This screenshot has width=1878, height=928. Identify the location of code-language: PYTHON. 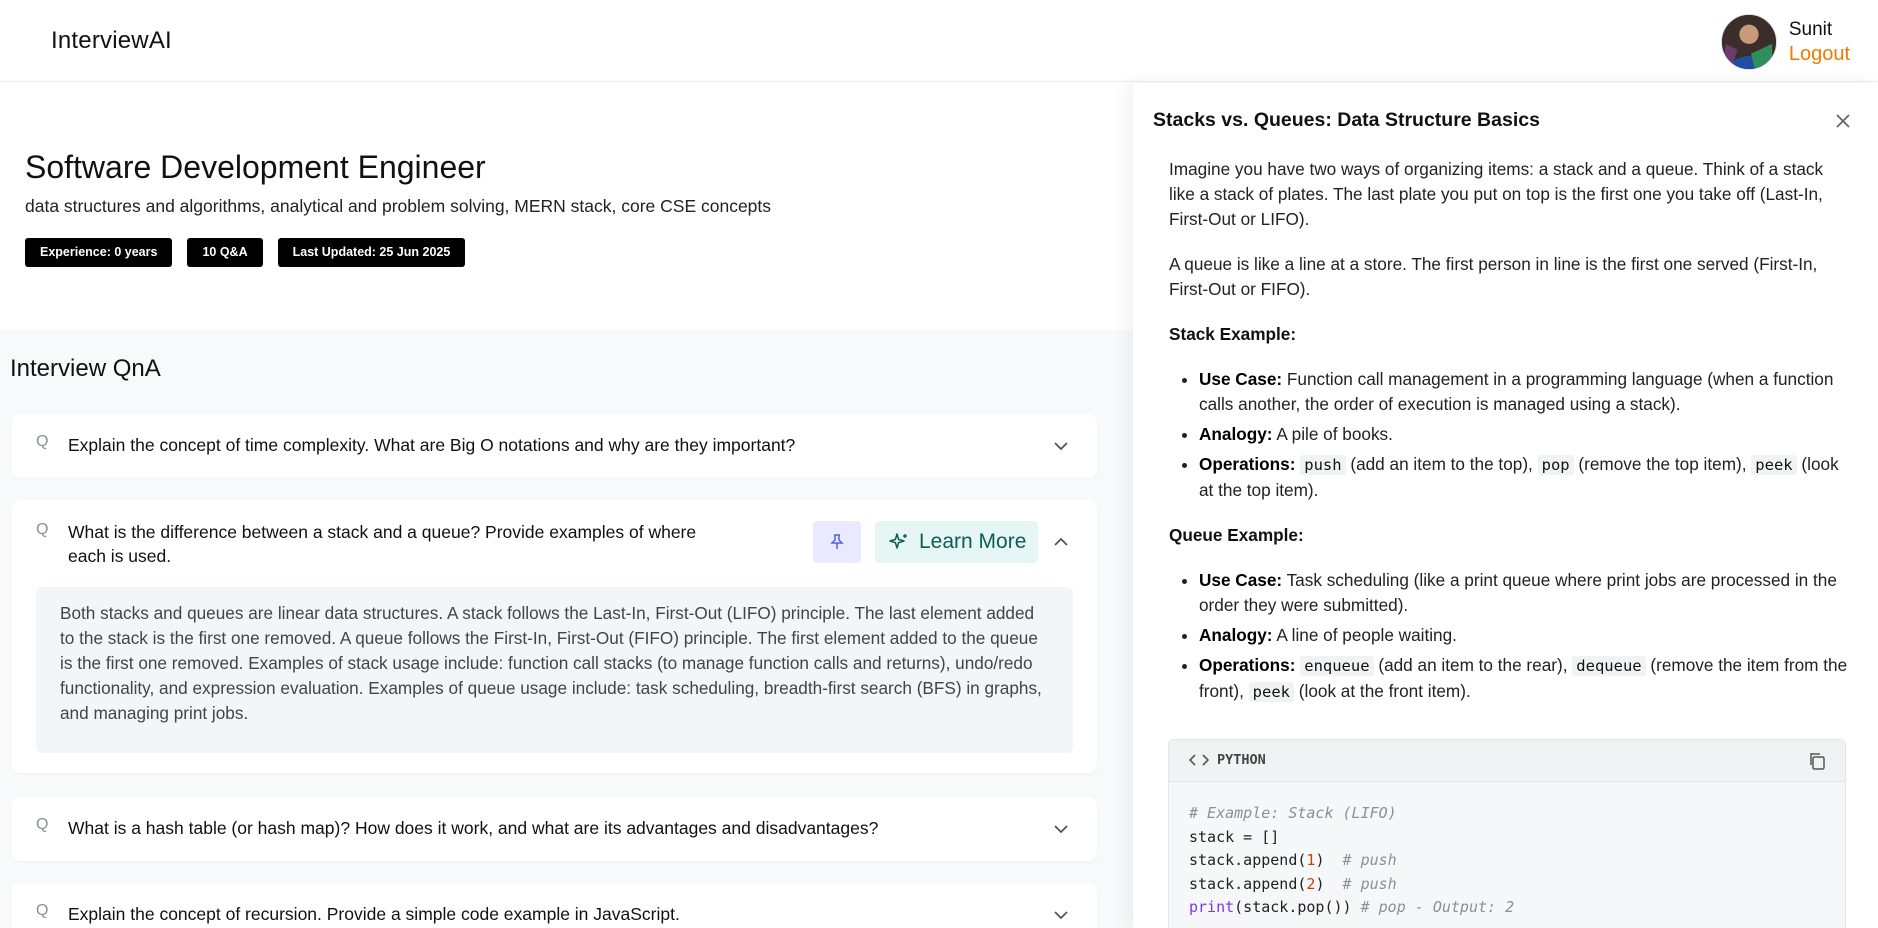
(1227, 760).